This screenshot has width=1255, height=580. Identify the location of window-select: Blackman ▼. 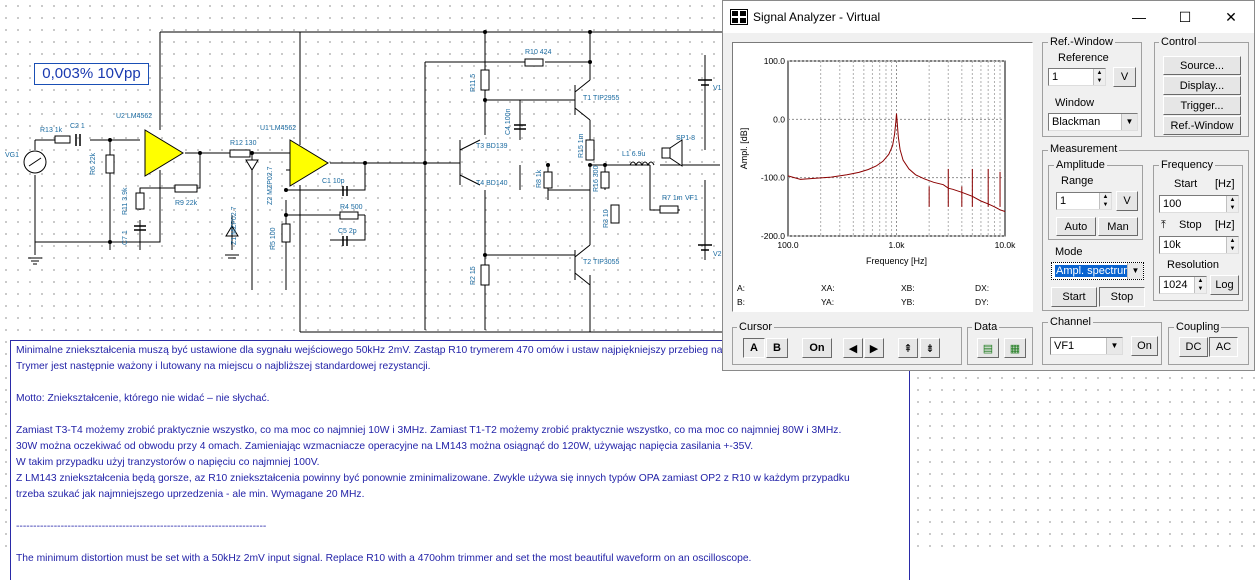
(1093, 122).